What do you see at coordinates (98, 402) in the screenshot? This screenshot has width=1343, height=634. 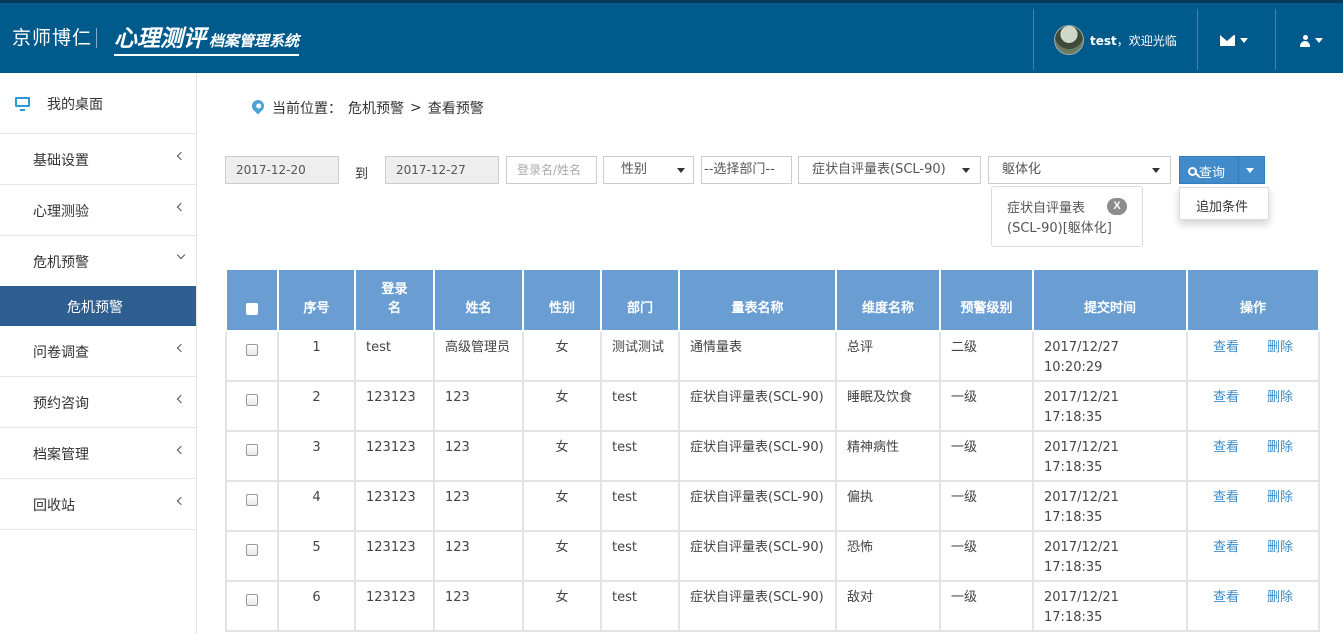 I see `sidebar-item-appointment: 预约咨询` at bounding box center [98, 402].